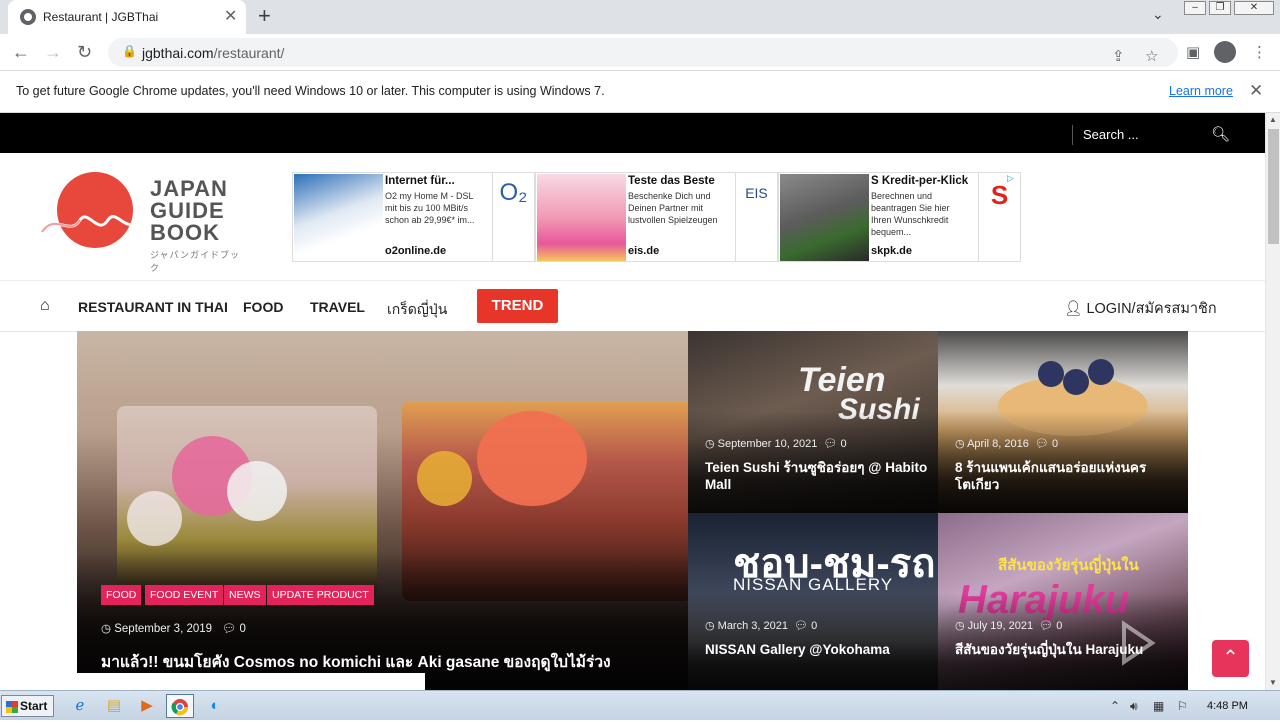  Describe the element at coordinates (415, 251) in the screenshot. I see `ad-domain: o2online.de` at that location.